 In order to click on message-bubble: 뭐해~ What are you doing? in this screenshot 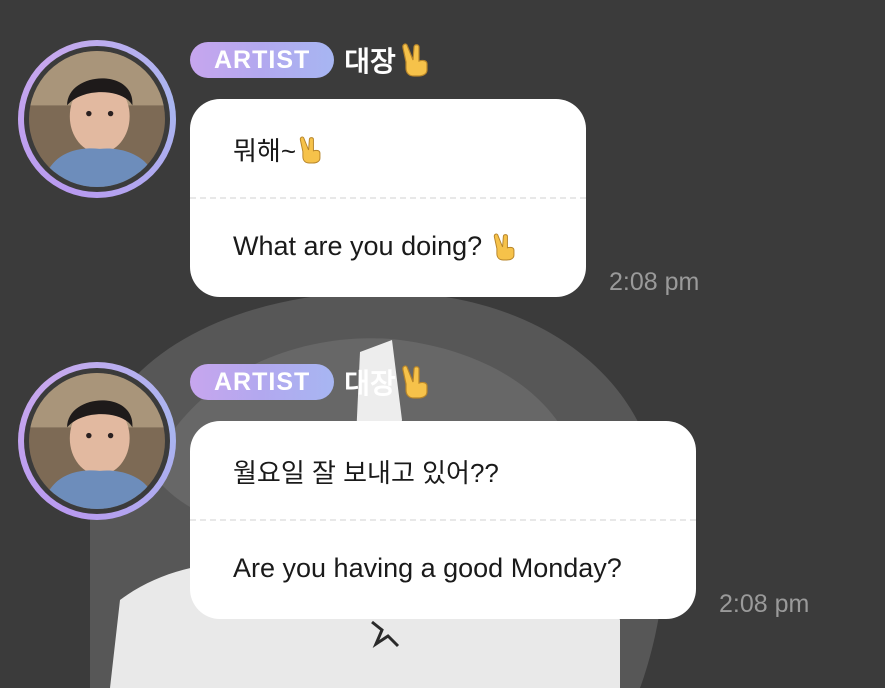, I will do `click(388, 198)`.